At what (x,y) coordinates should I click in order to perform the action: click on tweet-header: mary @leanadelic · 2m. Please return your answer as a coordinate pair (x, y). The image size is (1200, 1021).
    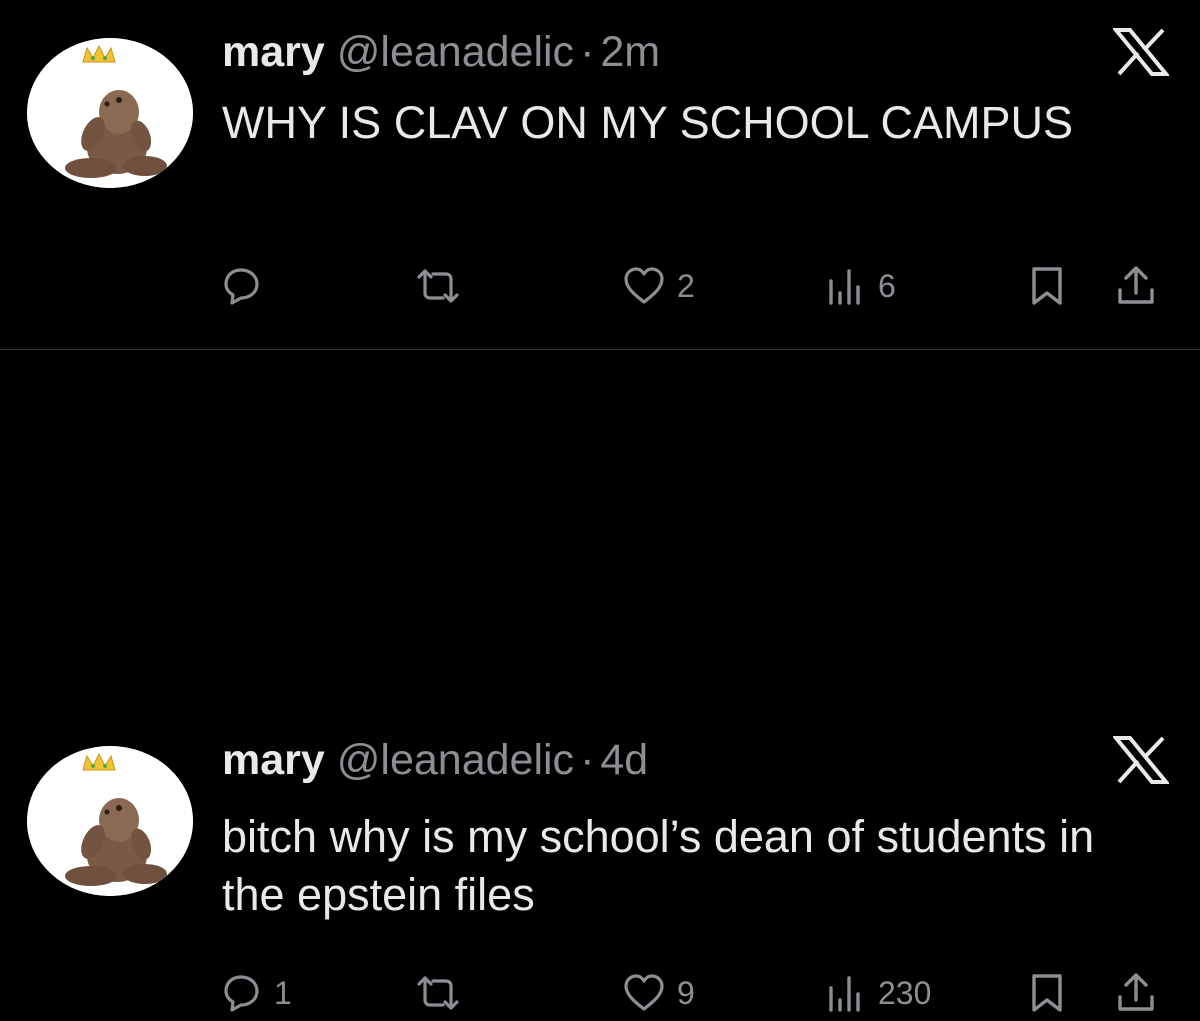
    Looking at the image, I should click on (441, 52).